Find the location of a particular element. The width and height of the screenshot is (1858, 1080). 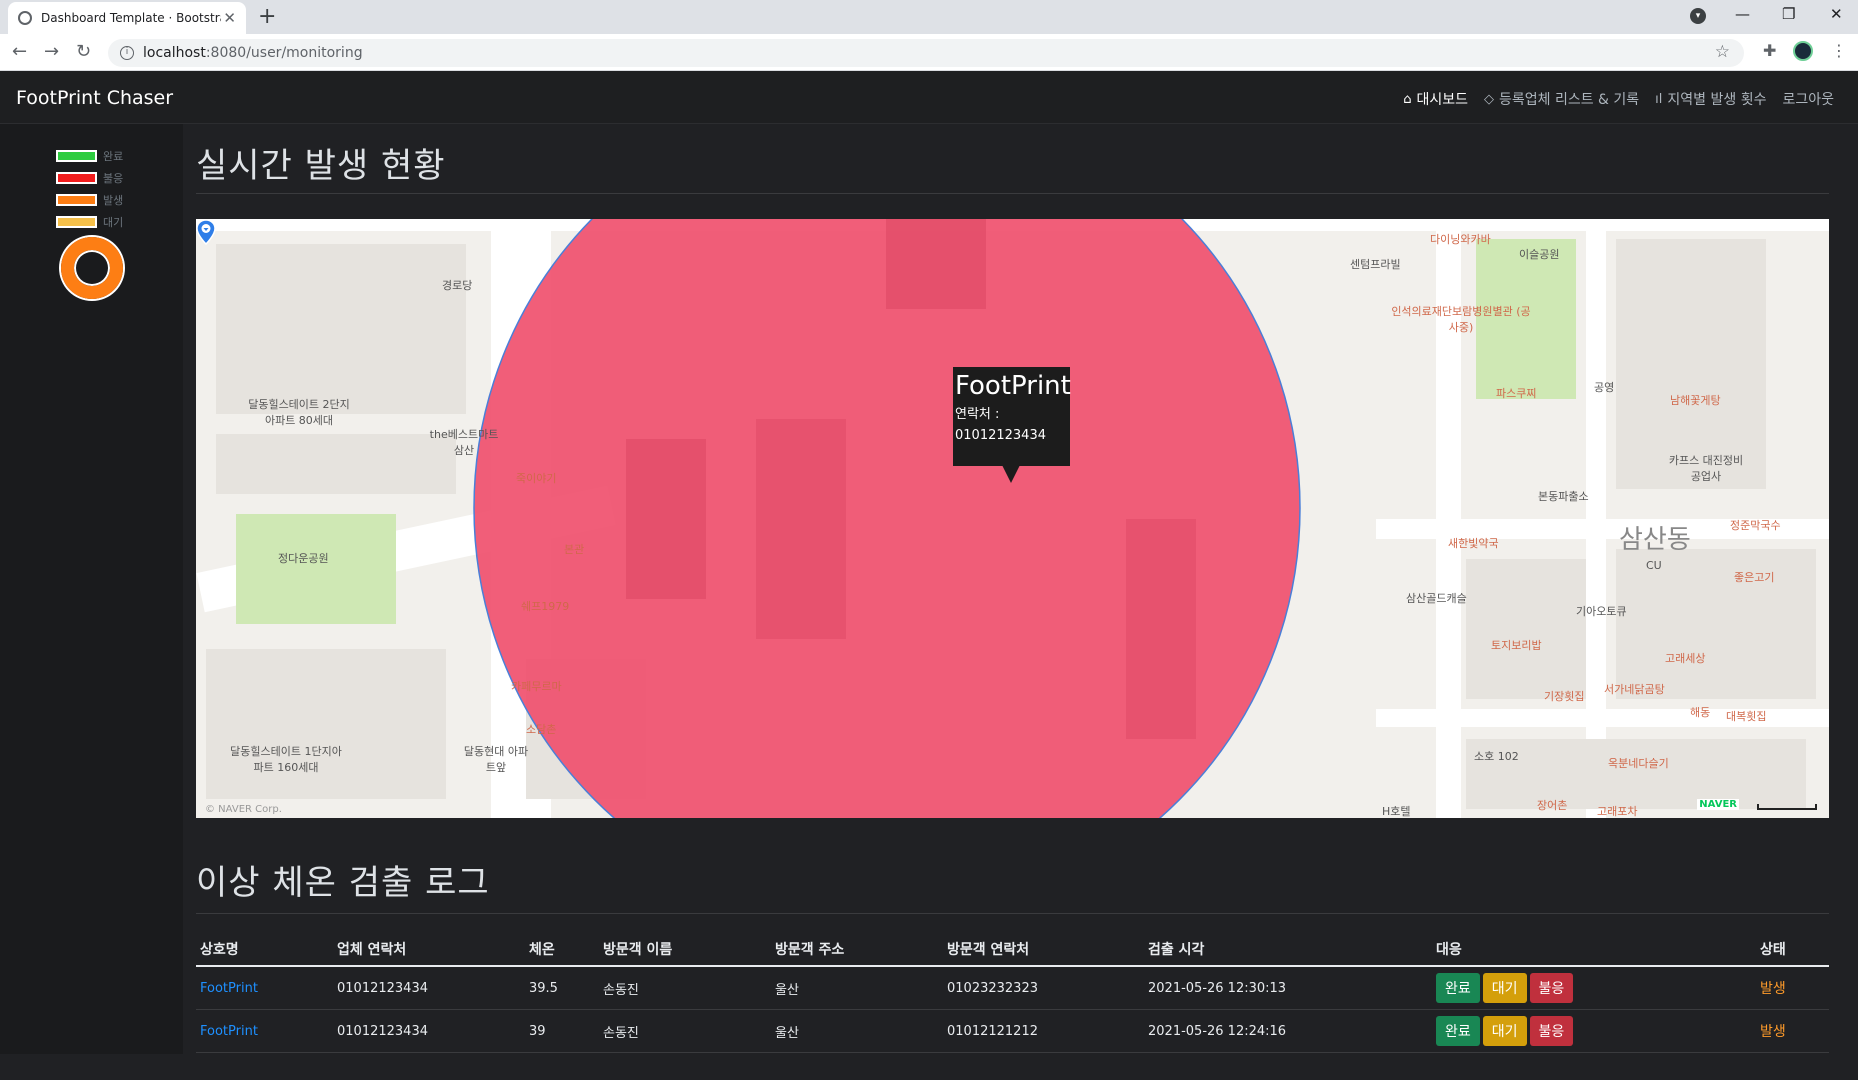

back-icon: ← is located at coordinates (19, 52).